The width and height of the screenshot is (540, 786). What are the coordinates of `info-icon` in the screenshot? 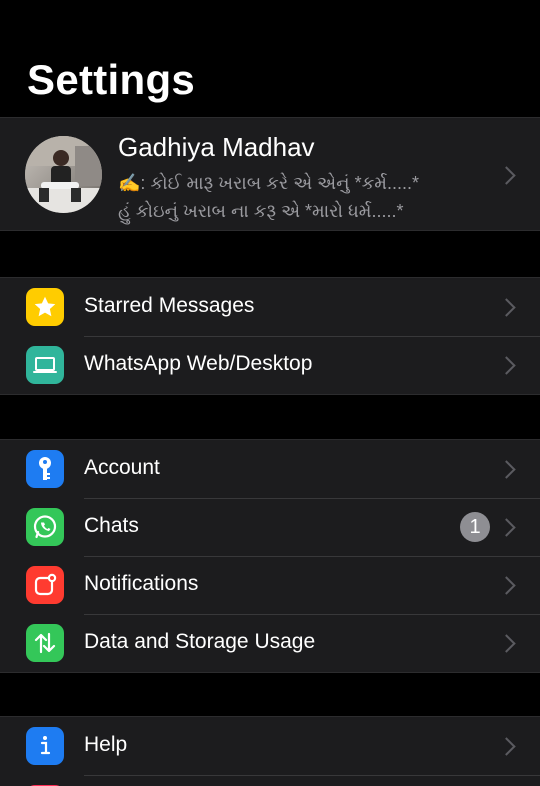 It's located at (45, 746).